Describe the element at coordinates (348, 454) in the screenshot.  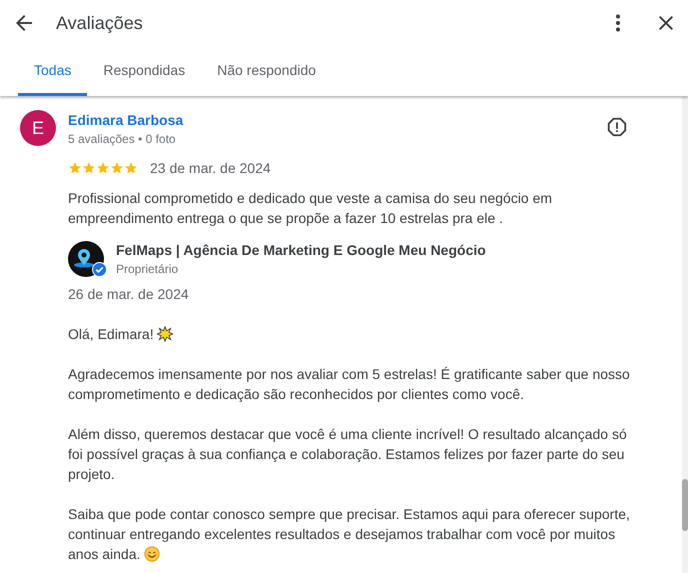
I see `reply-paragraph: Além disso, queremos destacar que você é uma cliente incrível! O resultado alcançado só foi possível graças à sua confiança e colaboração. Estamos felizes por fazer parte do seu projeto.` at that location.